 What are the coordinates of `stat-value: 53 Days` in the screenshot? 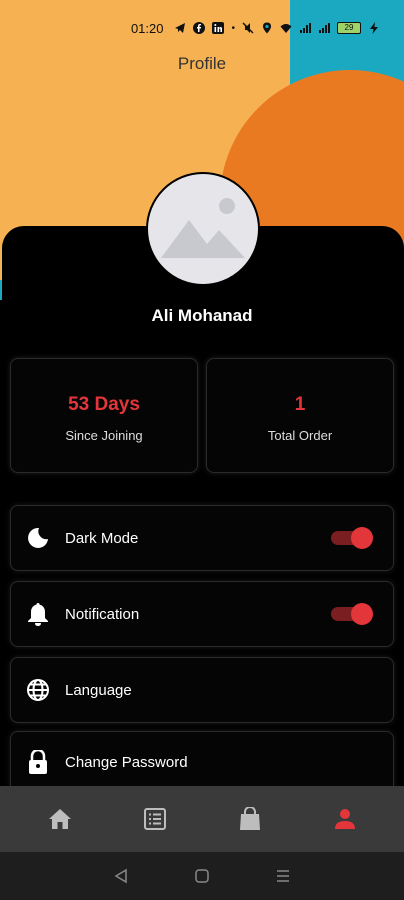 It's located at (104, 404).